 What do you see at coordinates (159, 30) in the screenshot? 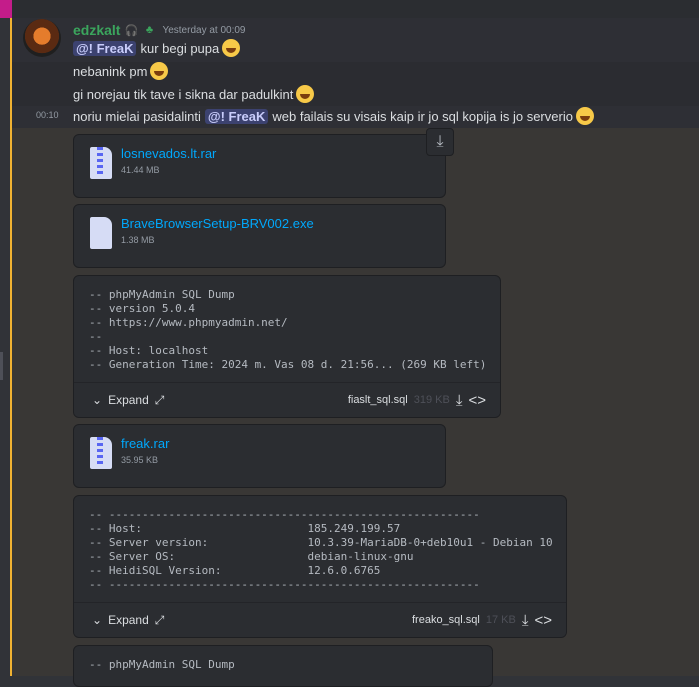
I see `message-header: edzkalt 🎧 ♣ Yesterday at 00:09` at bounding box center [159, 30].